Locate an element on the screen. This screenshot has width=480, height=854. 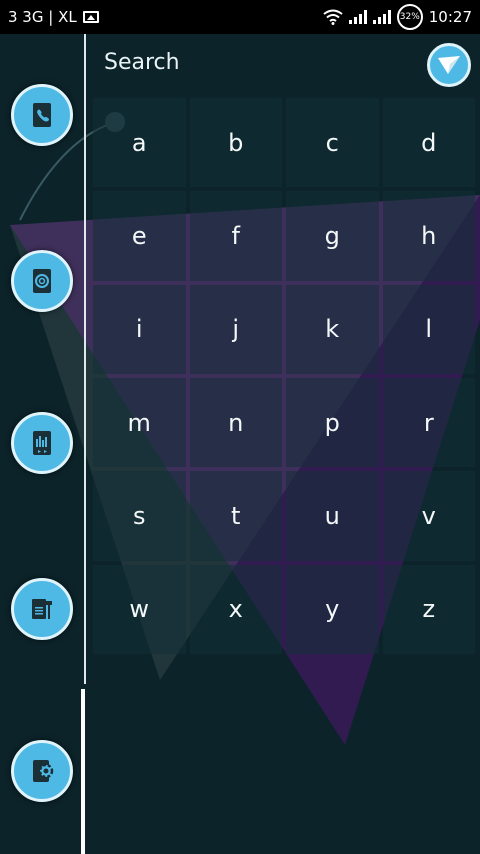
gallery-notification-icon is located at coordinates (90, 17).